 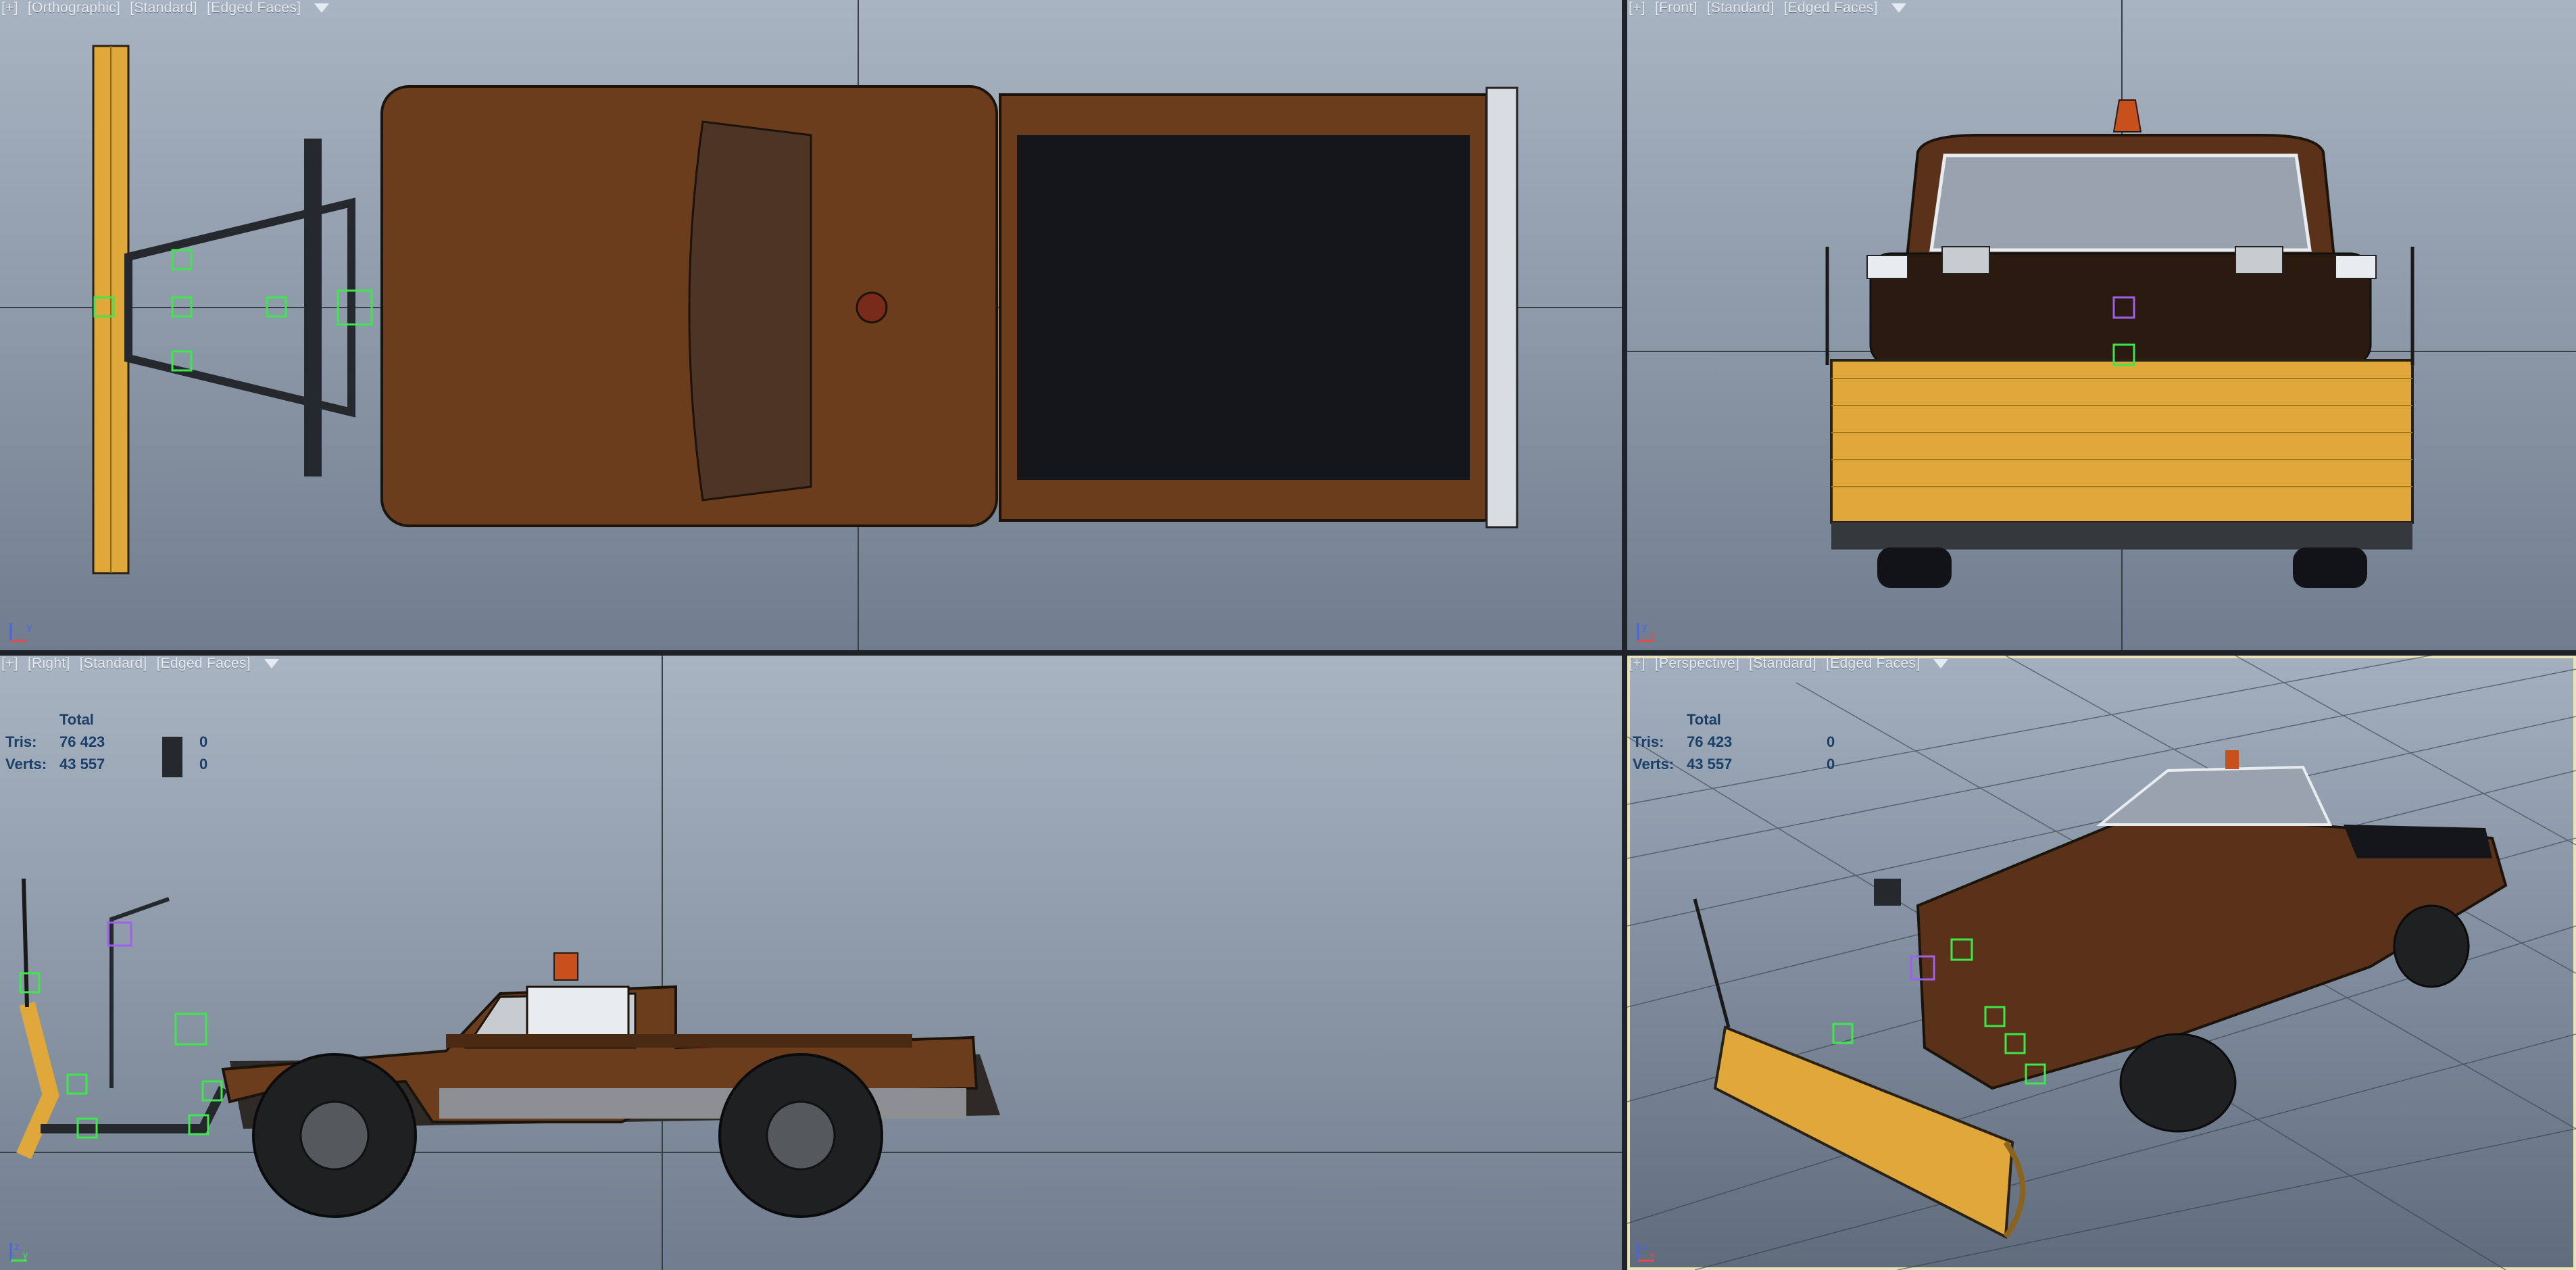 What do you see at coordinates (21, 631) in the screenshot?
I see `axis-tripod-icon: y` at bounding box center [21, 631].